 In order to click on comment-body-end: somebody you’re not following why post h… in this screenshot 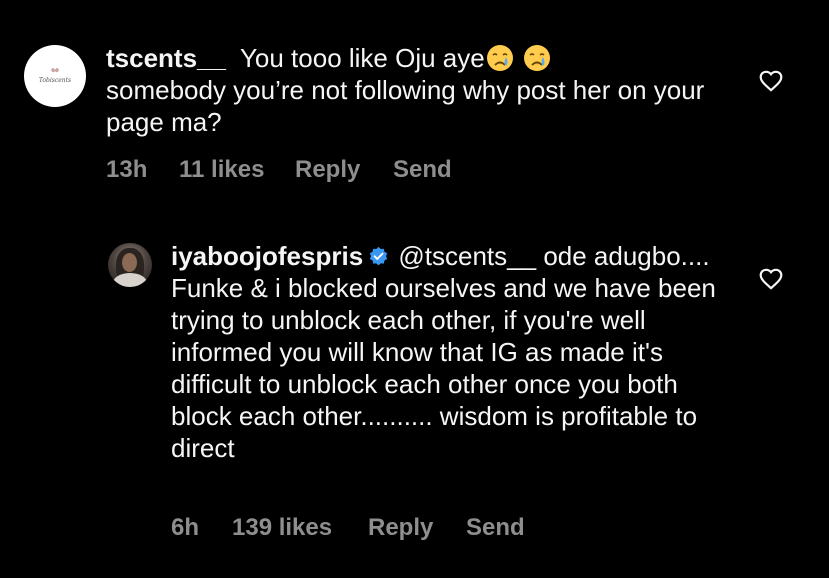, I will do `click(405, 106)`.